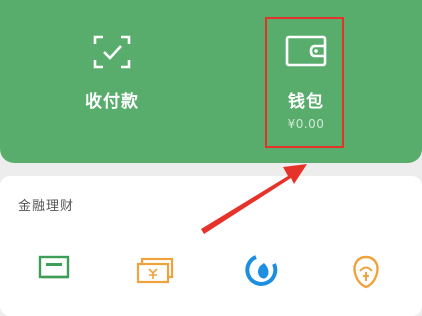 The width and height of the screenshot is (422, 316). Describe the element at coordinates (46, 206) in the screenshot. I see `finance-section-title: 金融理财` at that location.